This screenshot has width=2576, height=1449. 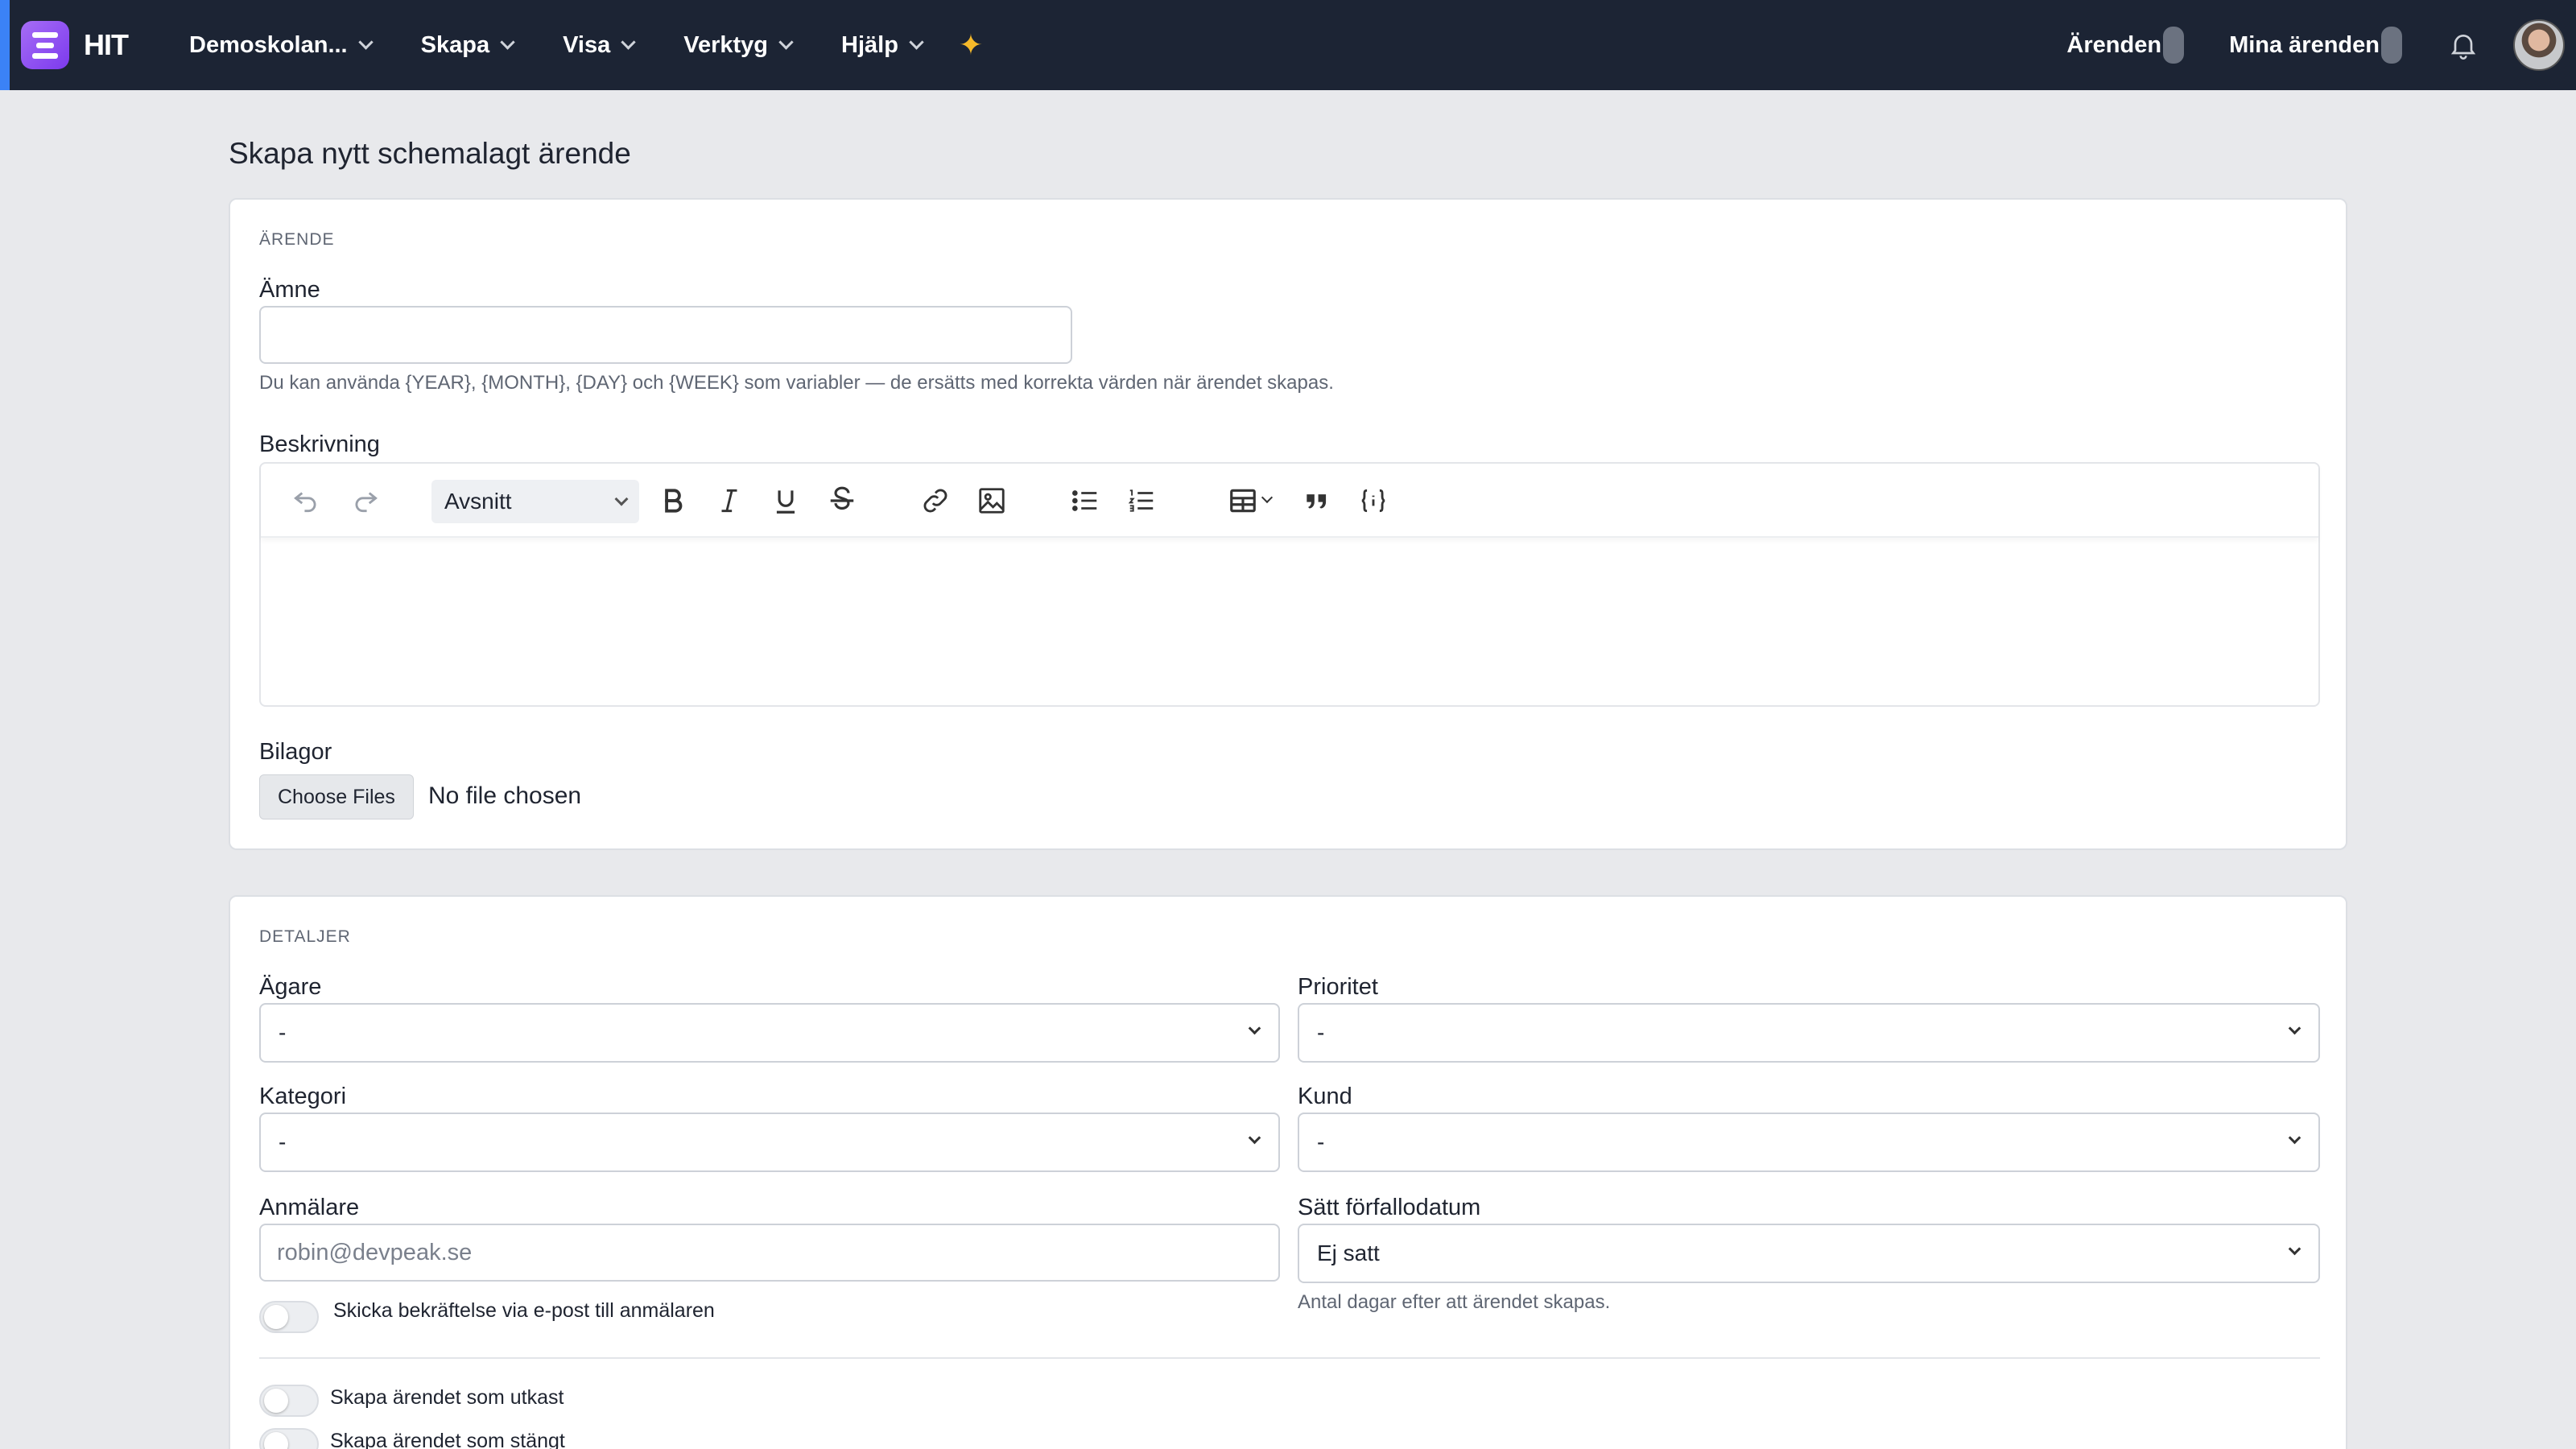 I want to click on bell-icon, so click(x=2463, y=45).